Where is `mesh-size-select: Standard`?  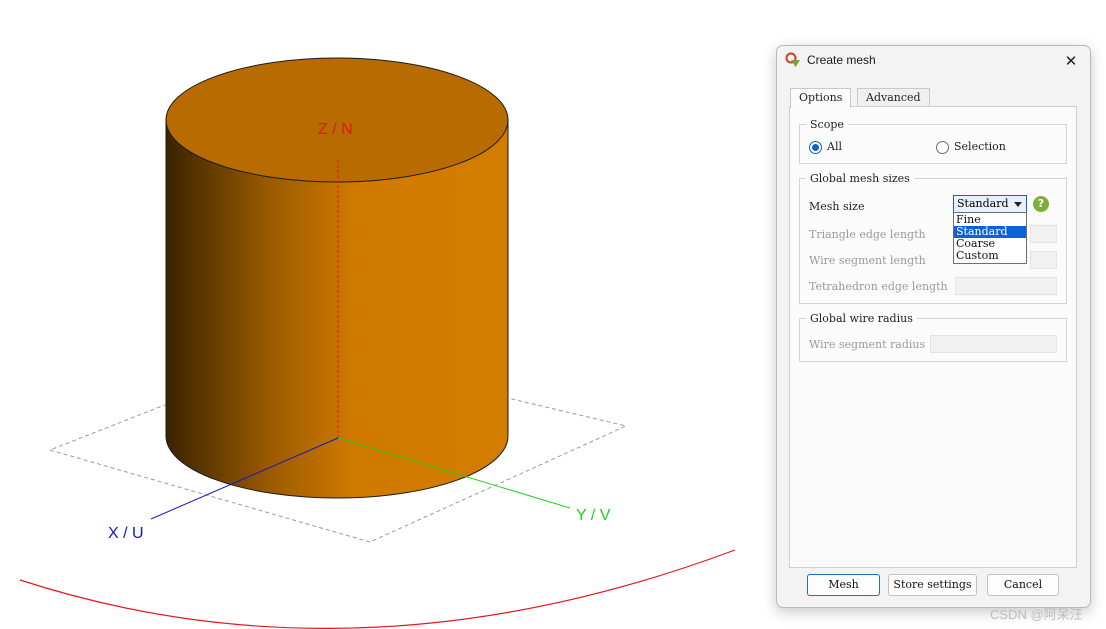
mesh-size-select: Standard is located at coordinates (990, 204).